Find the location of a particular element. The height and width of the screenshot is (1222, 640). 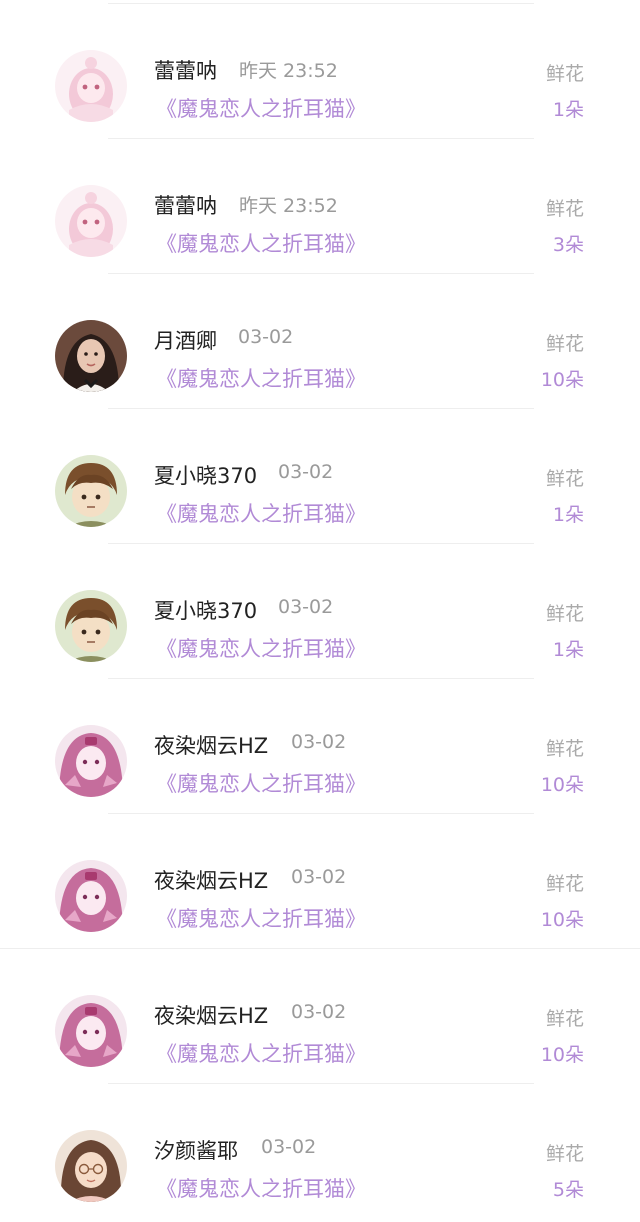

user-name: 月酒卿 is located at coordinates (185, 340).